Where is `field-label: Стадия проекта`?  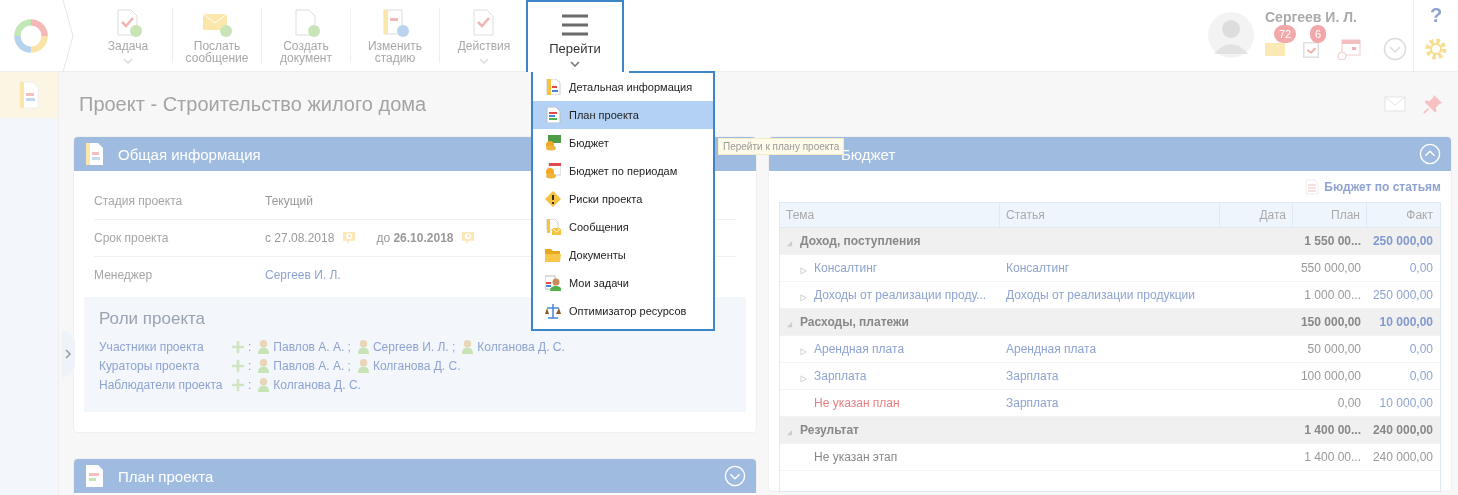
field-label: Стадия проекта is located at coordinates (139, 201).